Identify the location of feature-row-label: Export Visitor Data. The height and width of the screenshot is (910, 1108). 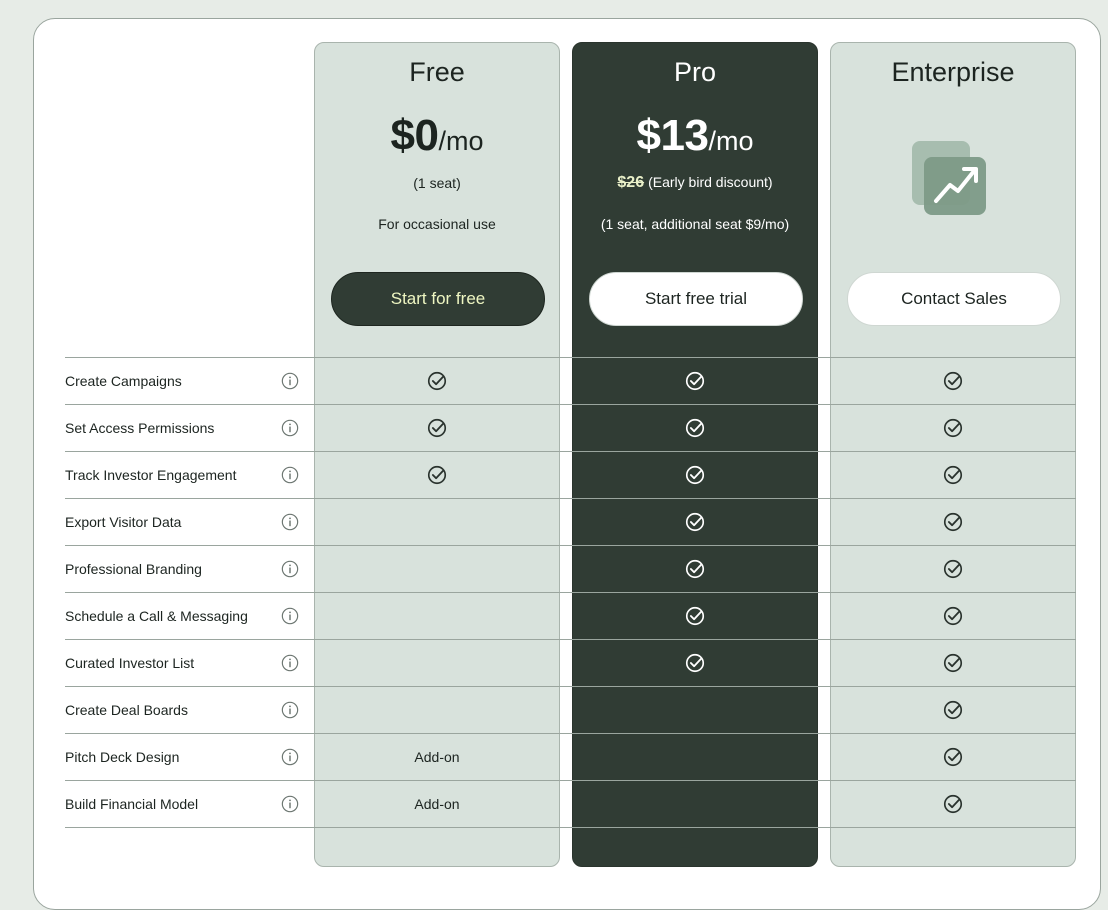
(189, 522).